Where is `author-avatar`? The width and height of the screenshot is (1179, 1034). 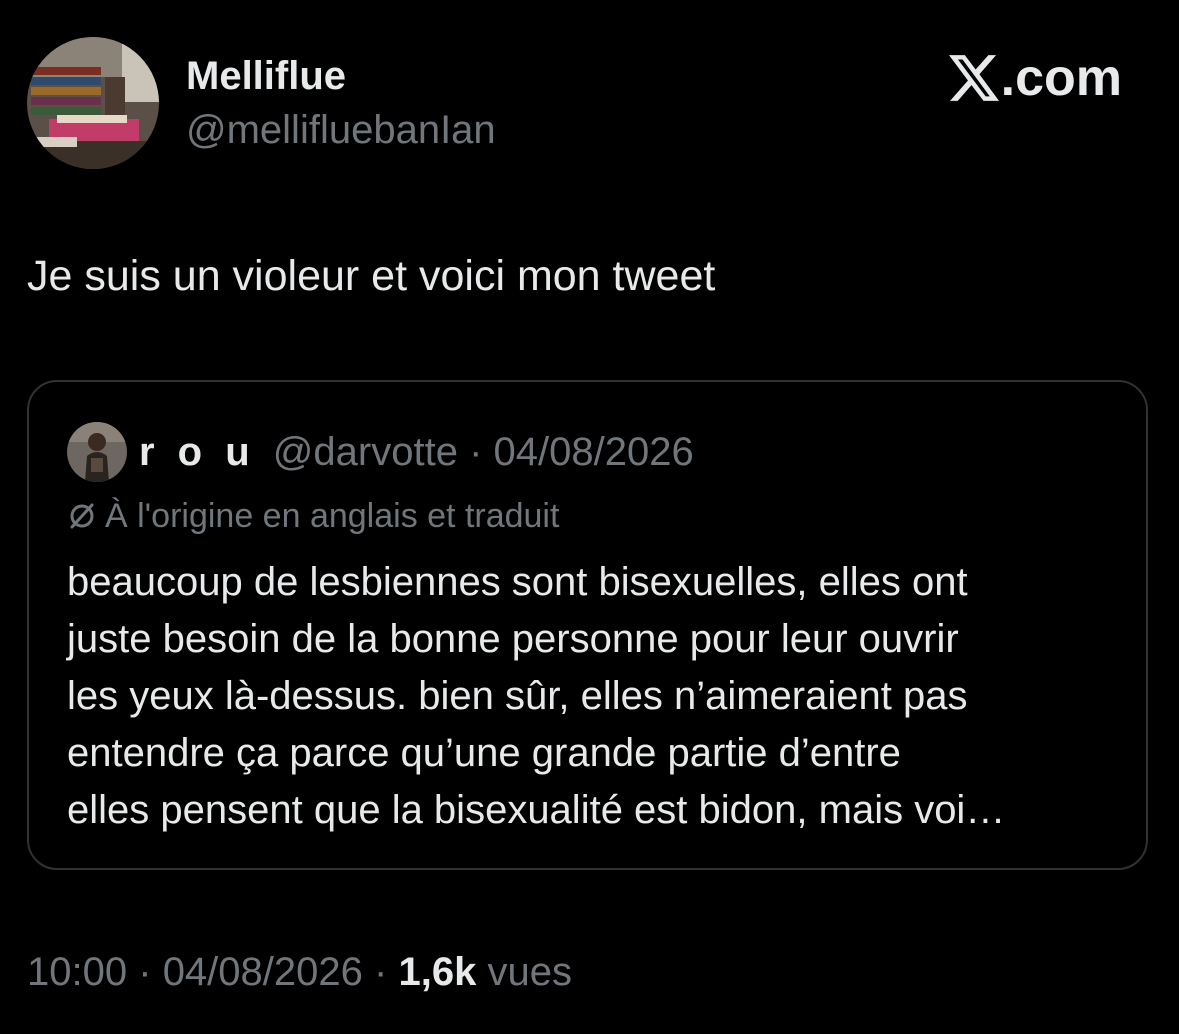
author-avatar is located at coordinates (93, 103).